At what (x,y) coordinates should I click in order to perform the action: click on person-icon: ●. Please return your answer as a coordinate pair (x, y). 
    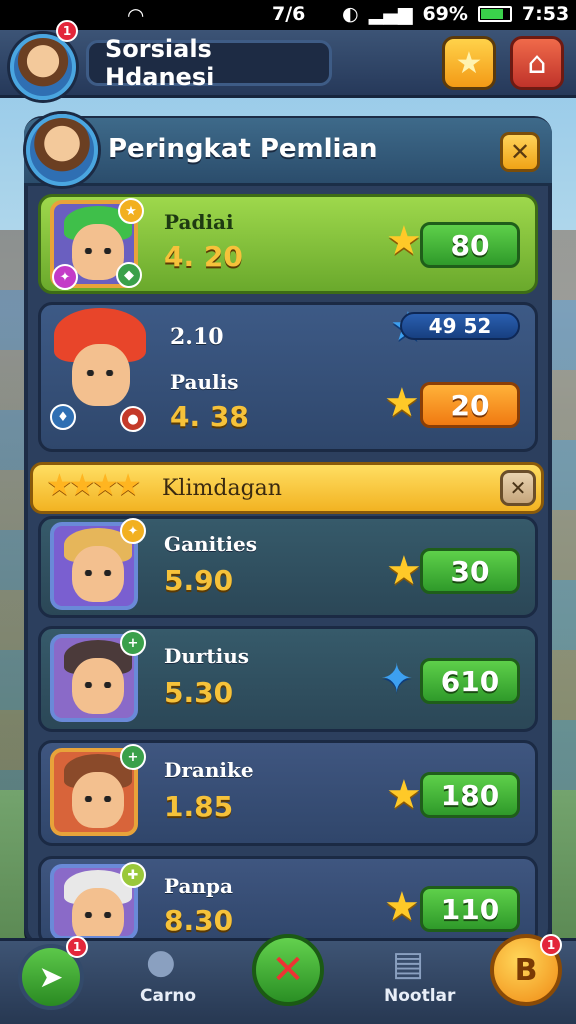
    Looking at the image, I should click on (161, 962).